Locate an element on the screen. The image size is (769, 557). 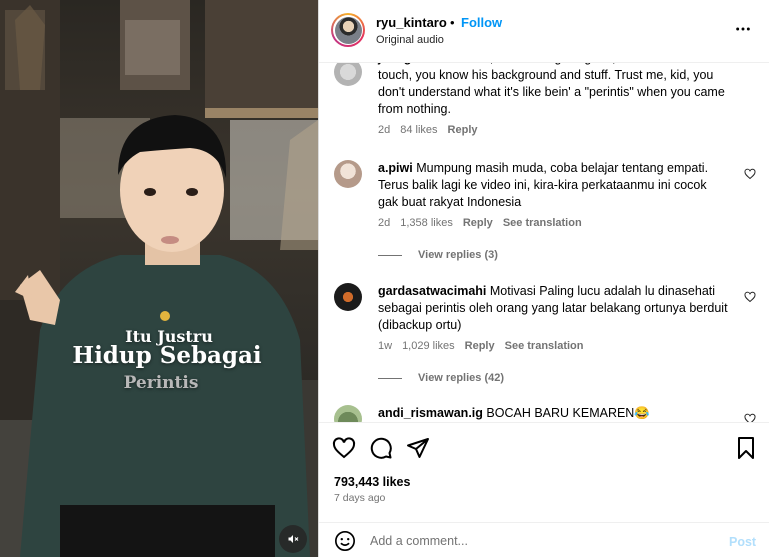
comment-likes: 1,029 likes is located at coordinates (428, 346).